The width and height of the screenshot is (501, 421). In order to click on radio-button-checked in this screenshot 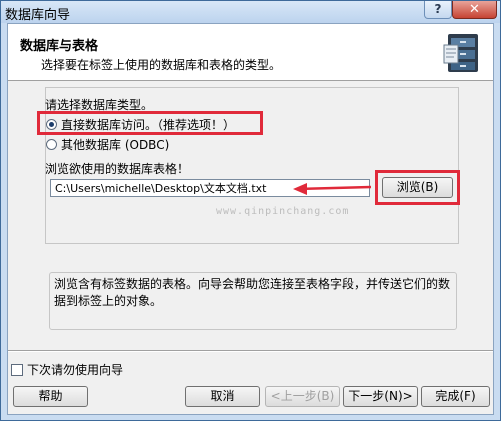, I will do `click(51, 124)`.